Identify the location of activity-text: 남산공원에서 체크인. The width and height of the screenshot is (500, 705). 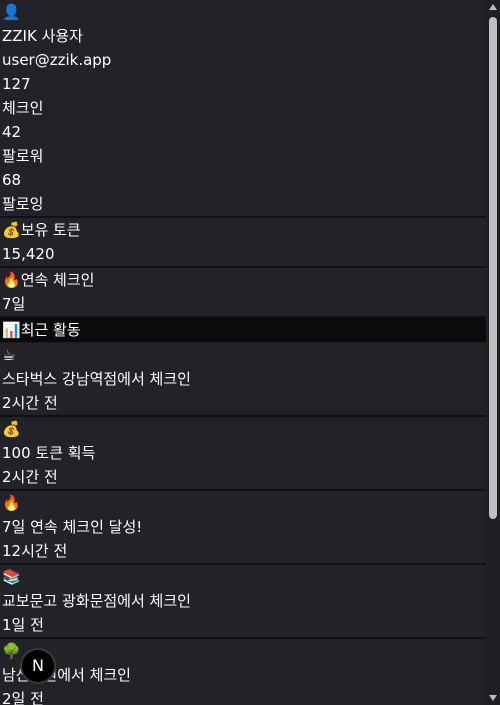
(66, 675).